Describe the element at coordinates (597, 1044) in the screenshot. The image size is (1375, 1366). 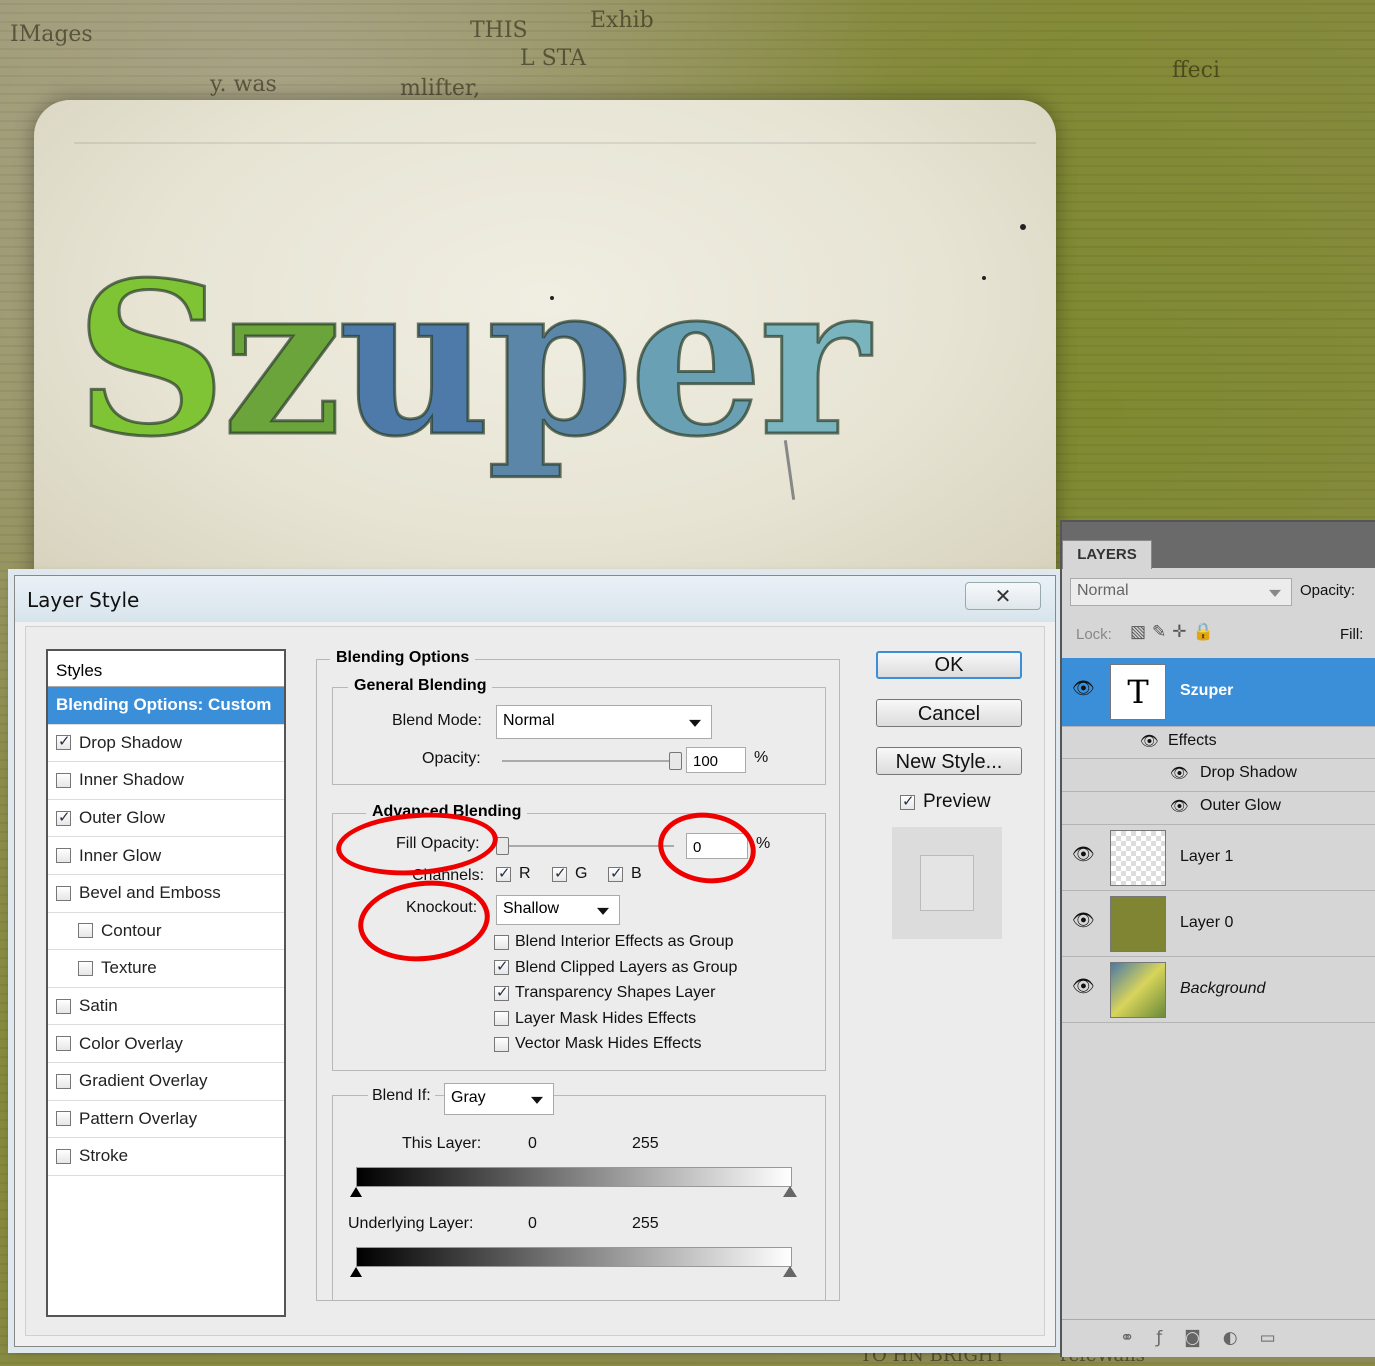
I see `advanced-option-row: Vector Mask Hides Effects` at that location.